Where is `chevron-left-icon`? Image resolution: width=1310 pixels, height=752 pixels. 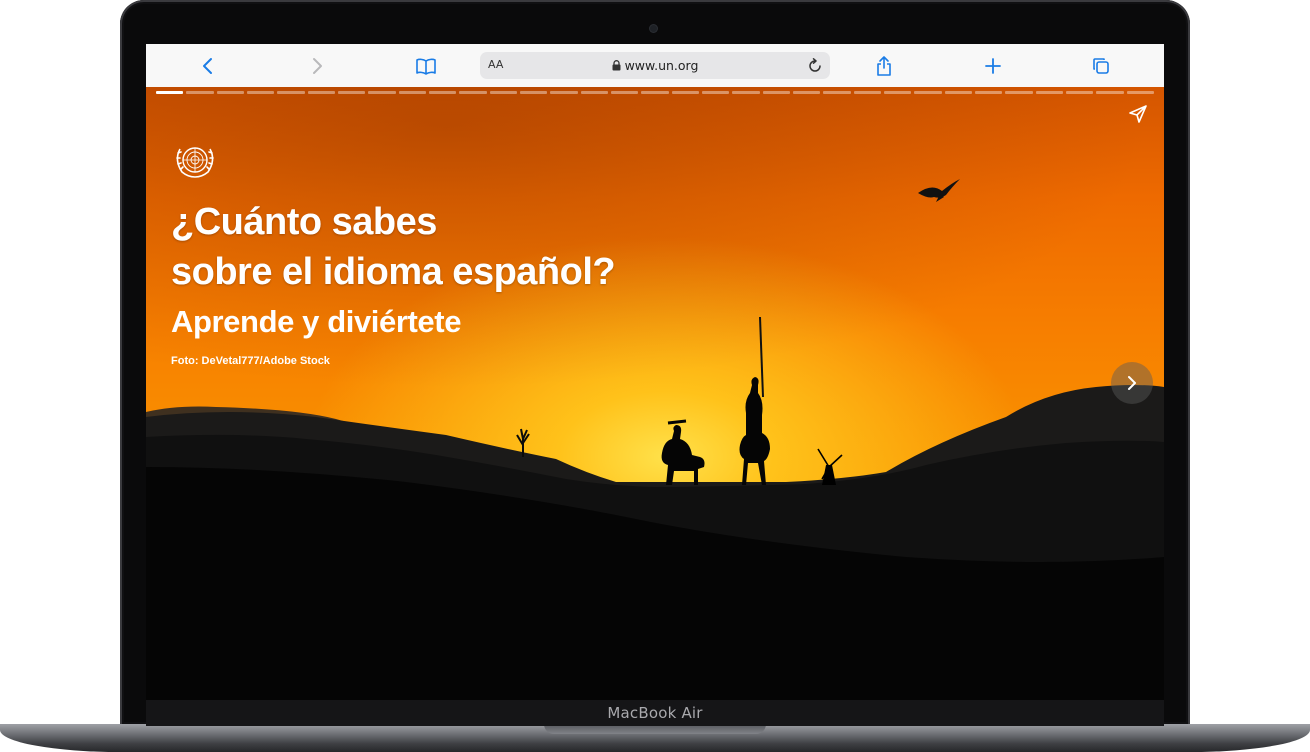
chevron-left-icon is located at coordinates (207, 66).